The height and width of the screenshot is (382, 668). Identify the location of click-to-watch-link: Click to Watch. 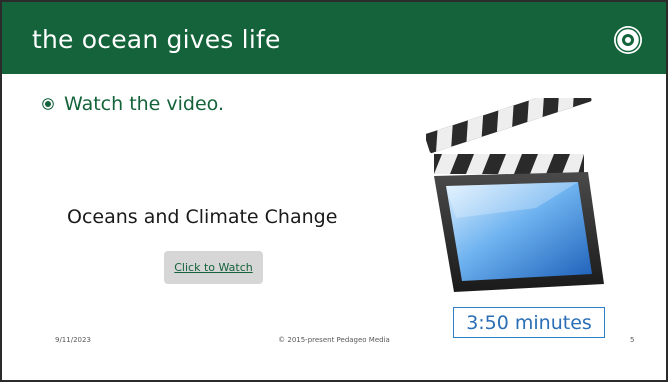
(213, 267).